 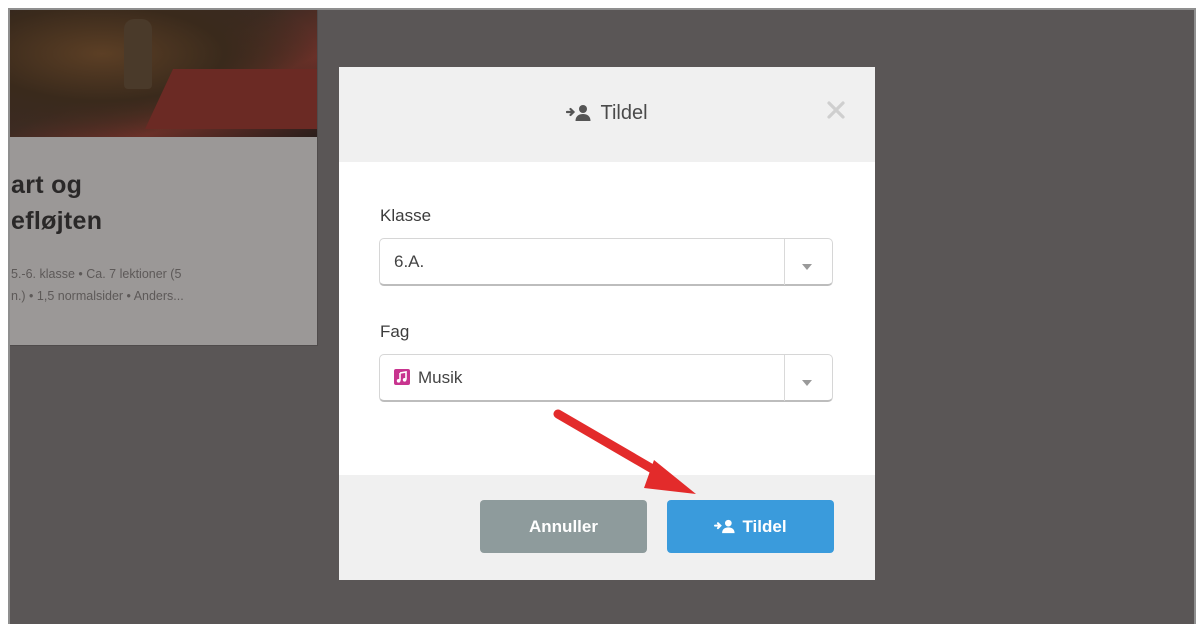 What do you see at coordinates (836, 110) in the screenshot?
I see `close-icon` at bounding box center [836, 110].